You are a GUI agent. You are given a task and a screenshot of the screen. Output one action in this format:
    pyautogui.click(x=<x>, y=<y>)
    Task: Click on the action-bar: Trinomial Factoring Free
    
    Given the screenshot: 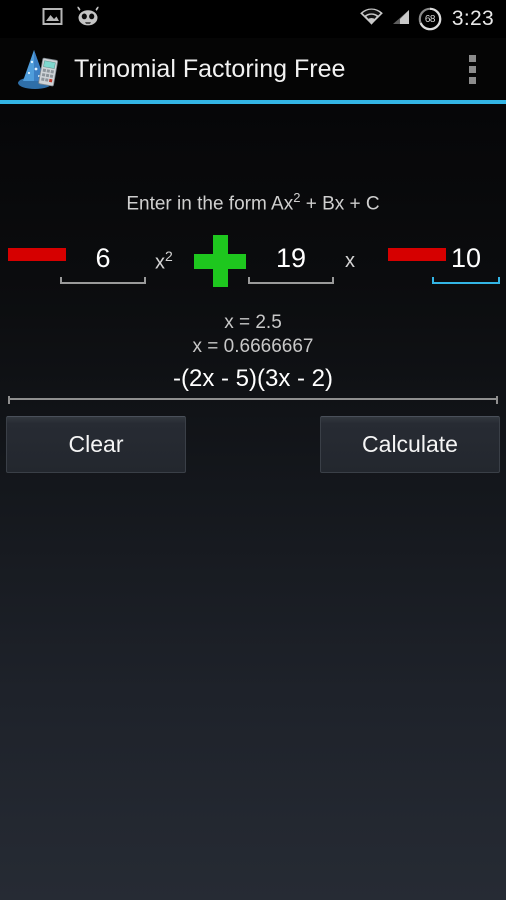 What is the action you would take?
    pyautogui.click(x=253, y=69)
    